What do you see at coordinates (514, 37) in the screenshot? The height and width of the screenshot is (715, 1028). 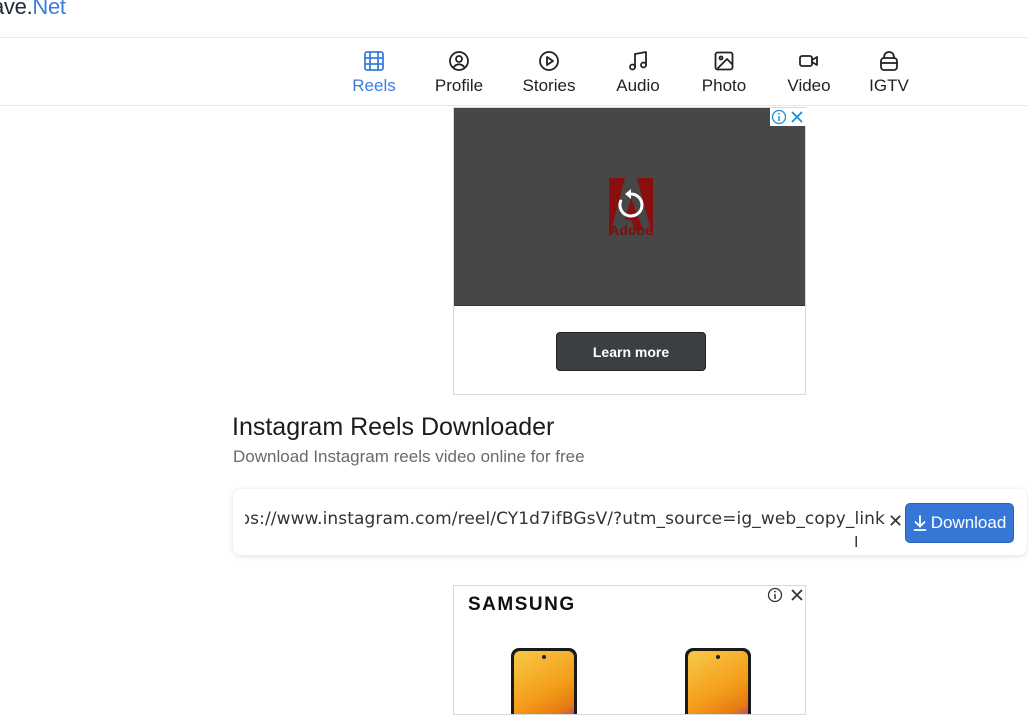 I see `header-divider` at bounding box center [514, 37].